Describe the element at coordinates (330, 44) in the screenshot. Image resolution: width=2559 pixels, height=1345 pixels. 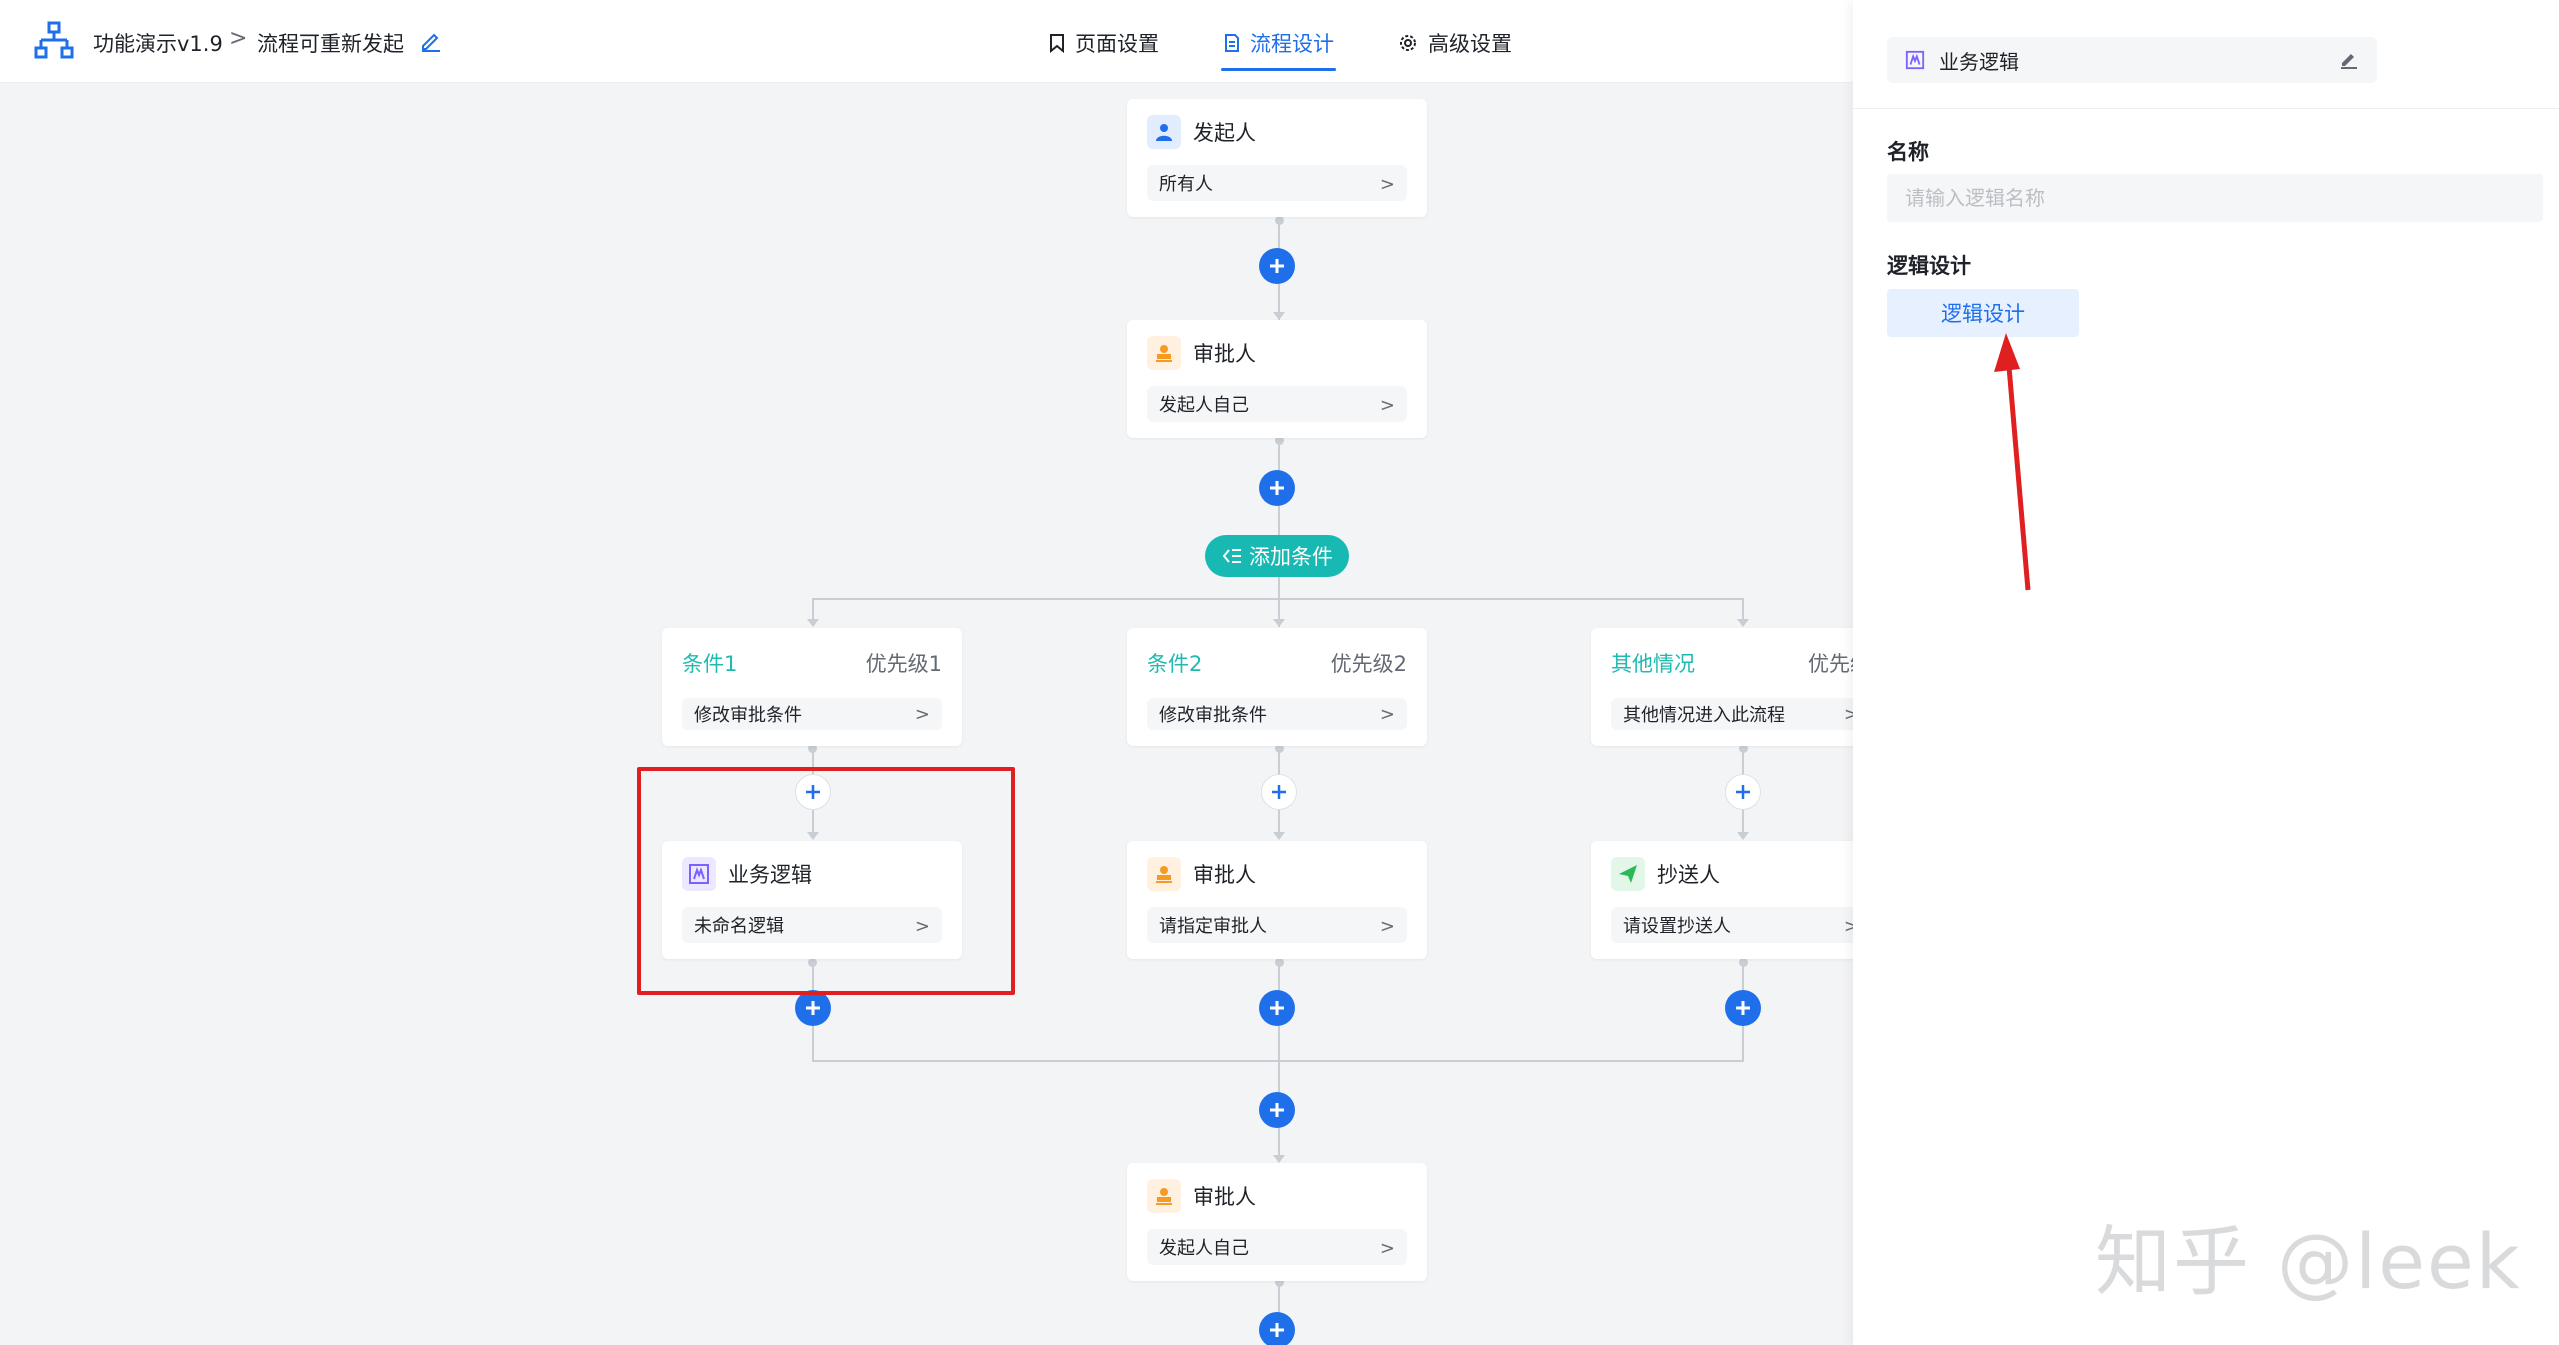
I see `breadcrumb-page: 流程可重新发起` at that location.